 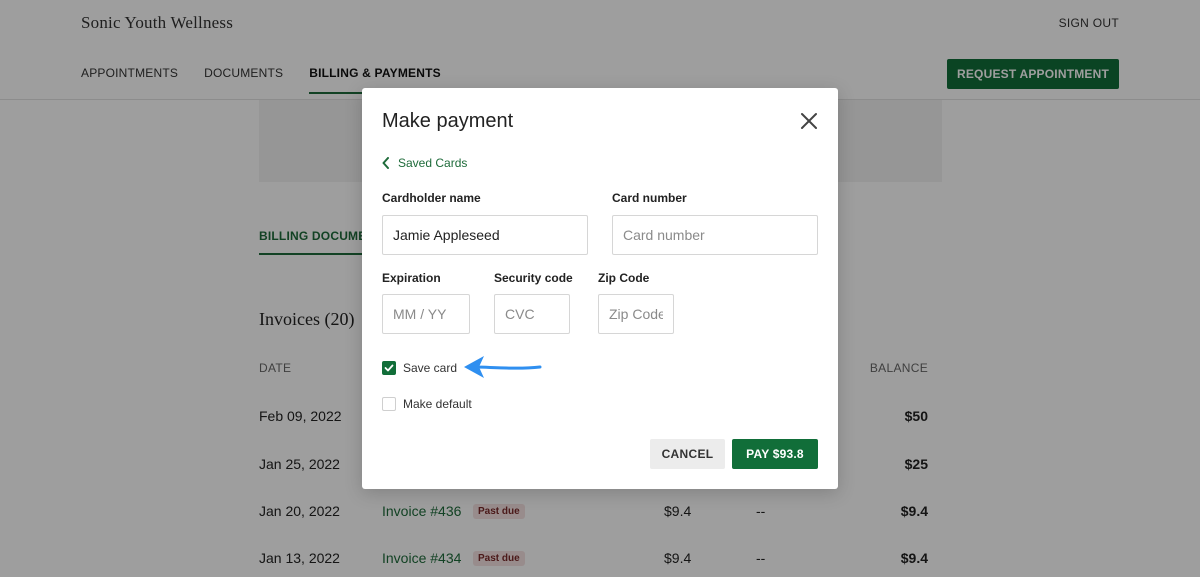 What do you see at coordinates (389, 368) in the screenshot?
I see `checkbox-checked-icon` at bounding box center [389, 368].